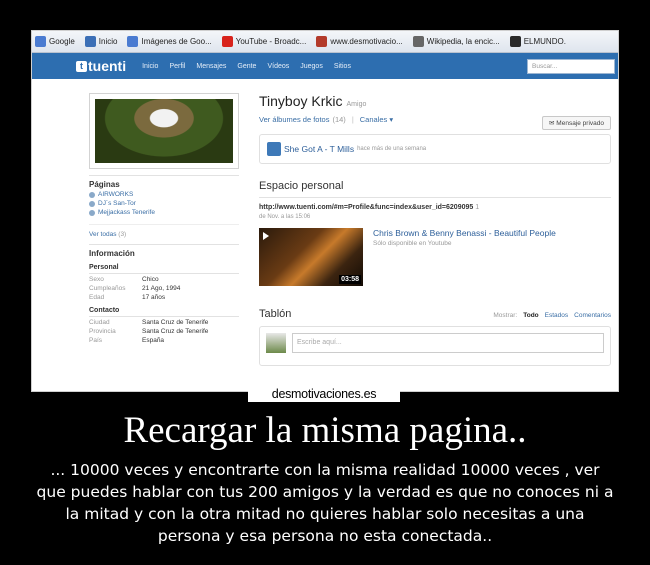  Describe the element at coordinates (294, 119) in the screenshot. I see `photo-albums-link: Ver álbumes de fotos` at that location.